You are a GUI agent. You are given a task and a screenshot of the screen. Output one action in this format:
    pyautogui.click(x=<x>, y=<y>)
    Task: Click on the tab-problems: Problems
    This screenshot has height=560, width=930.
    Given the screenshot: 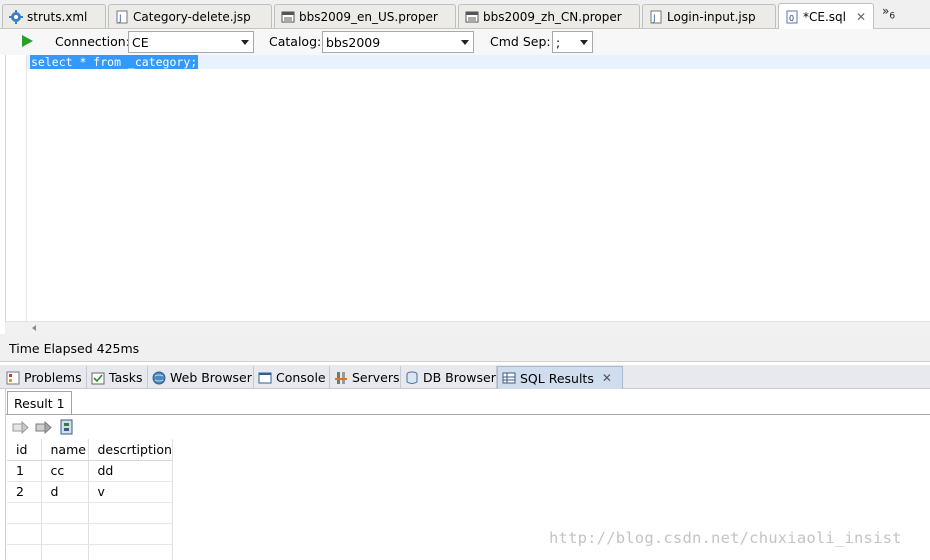 What is the action you would take?
    pyautogui.click(x=44, y=377)
    